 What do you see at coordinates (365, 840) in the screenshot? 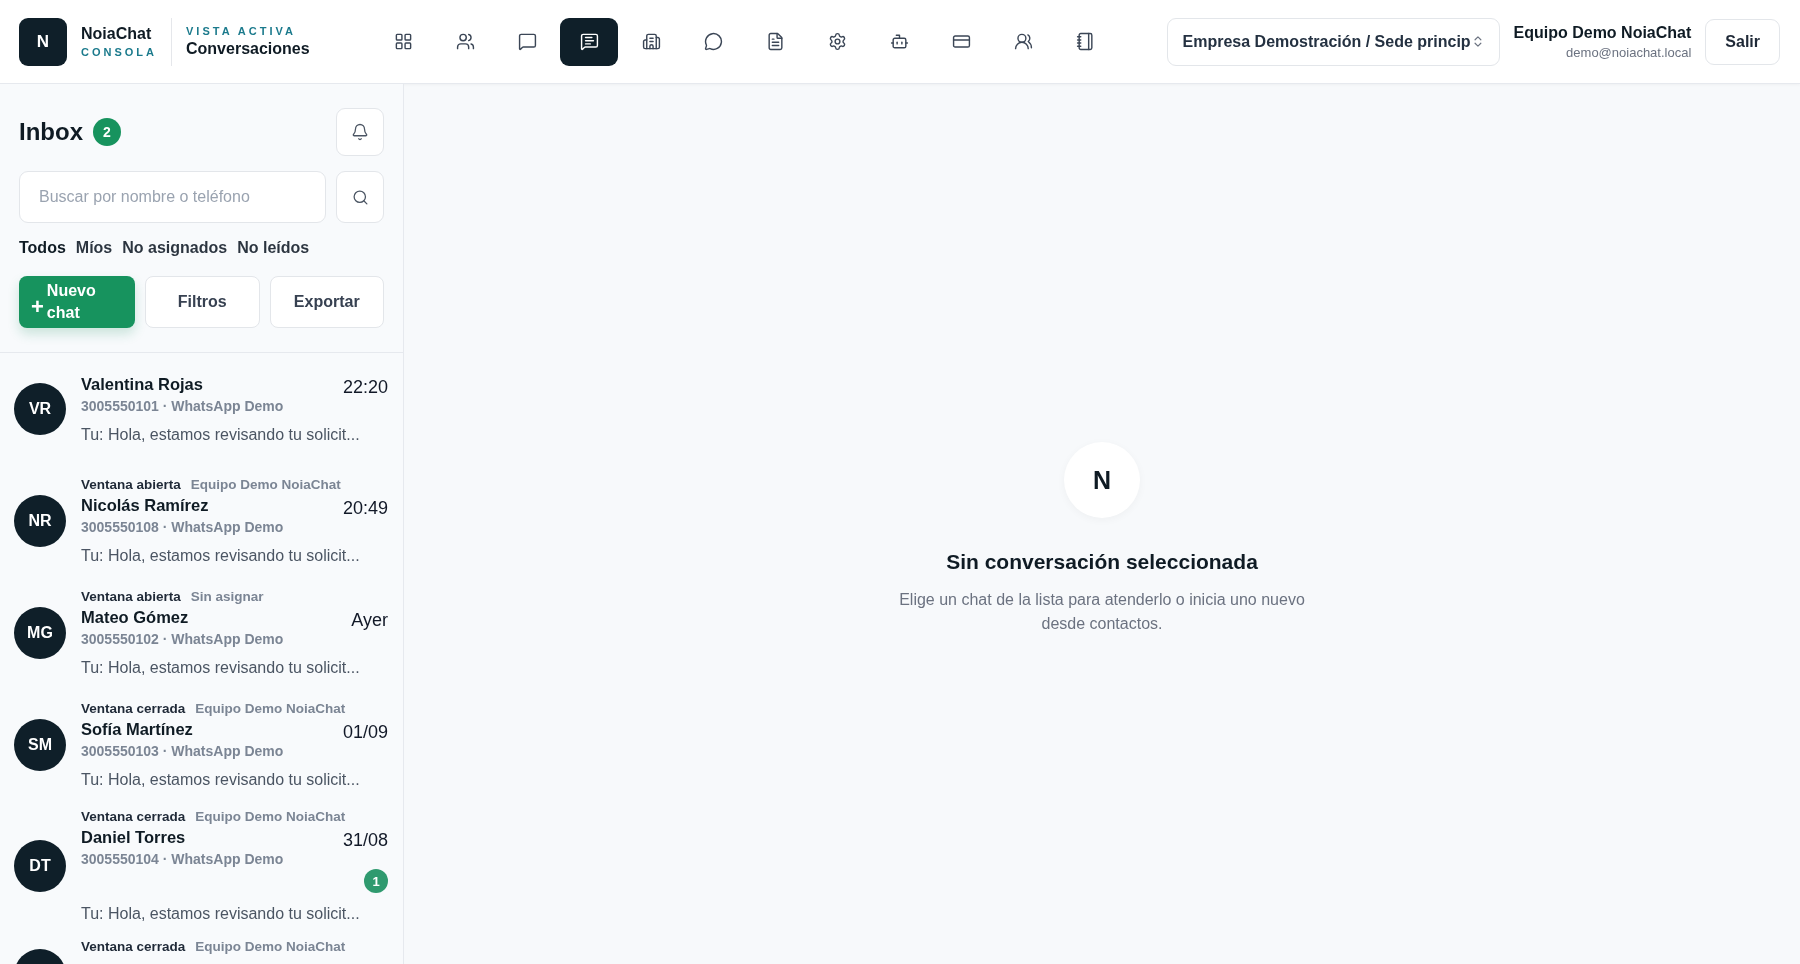
I see `time: 31/08` at bounding box center [365, 840].